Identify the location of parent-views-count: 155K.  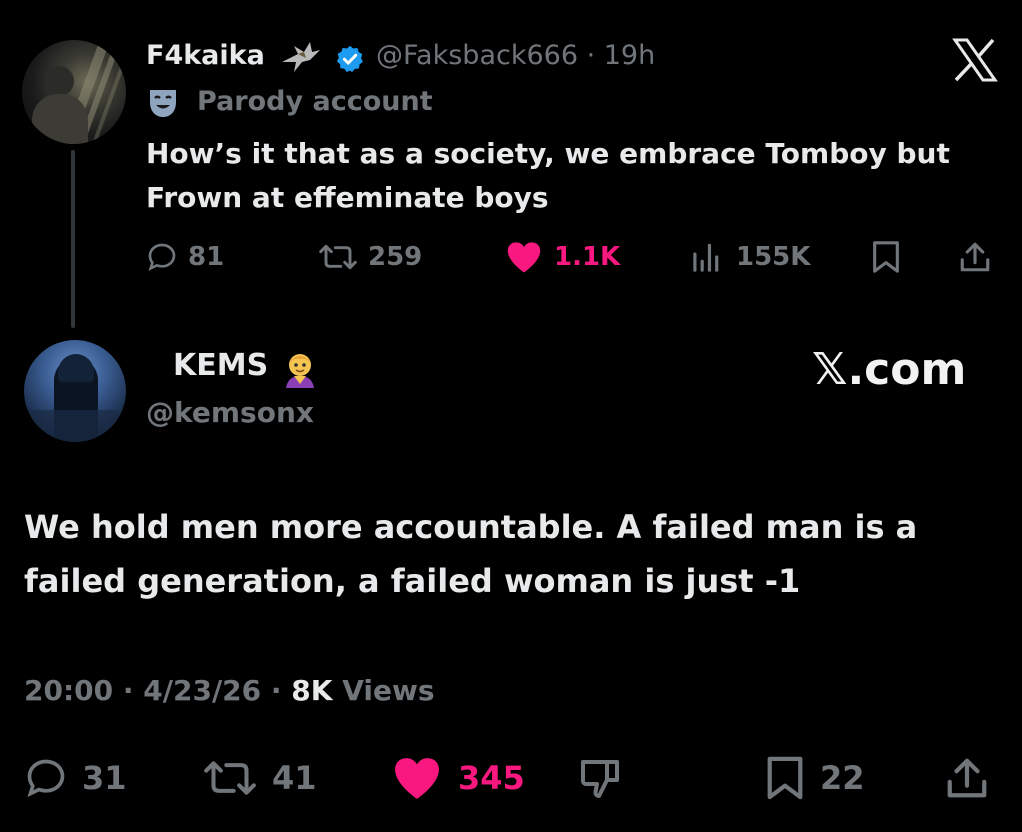
(773, 257).